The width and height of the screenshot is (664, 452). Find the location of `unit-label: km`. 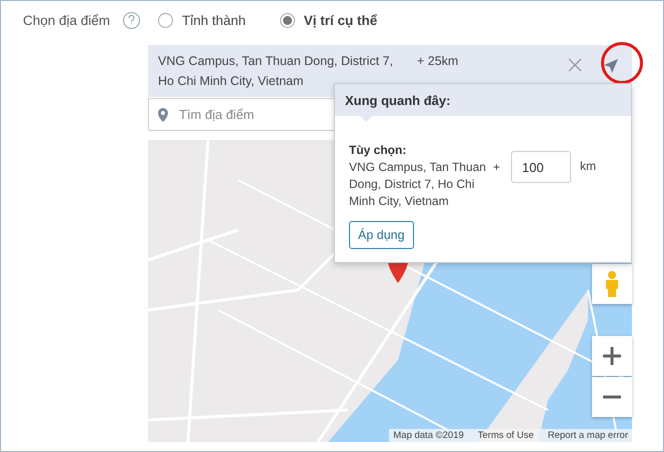

unit-label: km is located at coordinates (588, 166).